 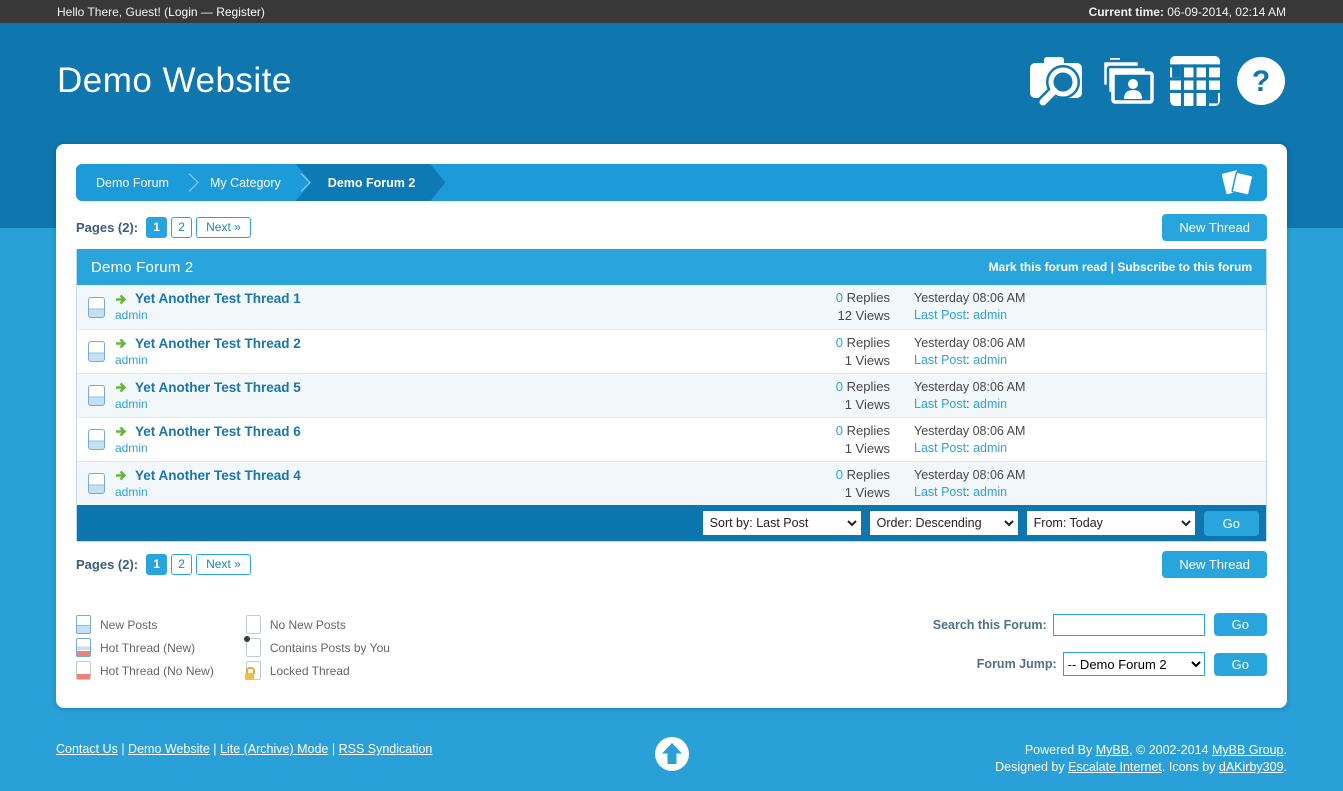 I want to click on breadcrumb-my-category: My Category, so click(x=245, y=183).